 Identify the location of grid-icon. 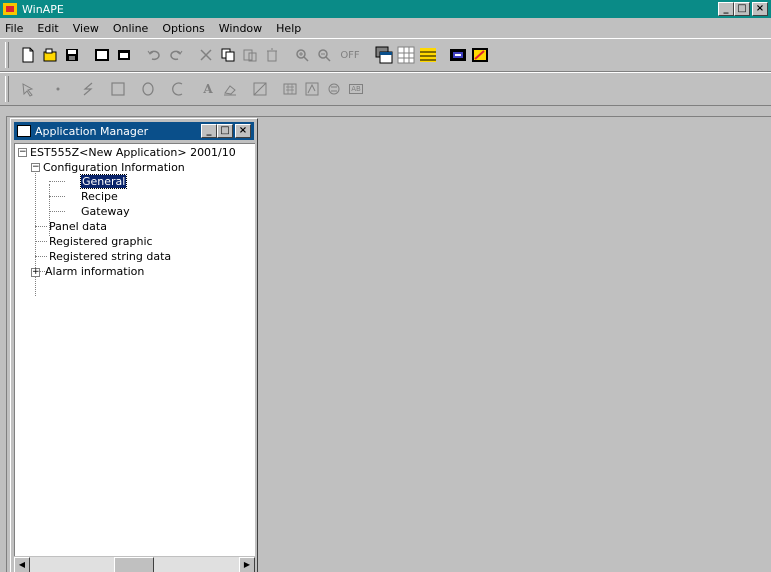
(406, 55).